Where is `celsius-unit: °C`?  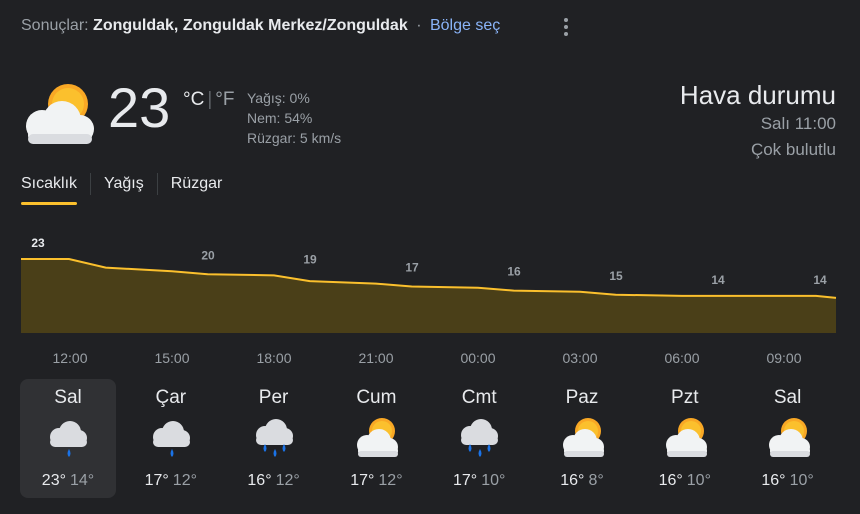 celsius-unit: °C is located at coordinates (193, 99).